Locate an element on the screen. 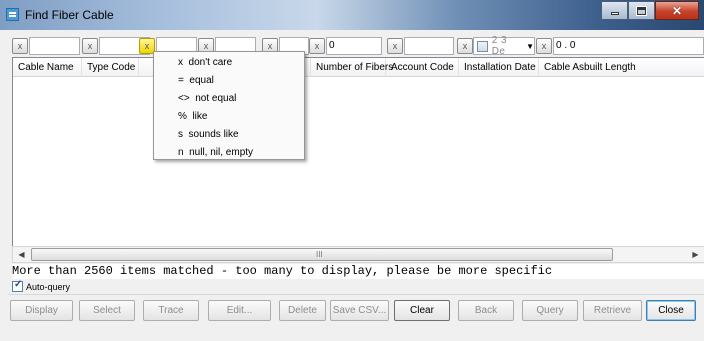 This screenshot has width=704, height=341. select-button: Select is located at coordinates (107, 310).